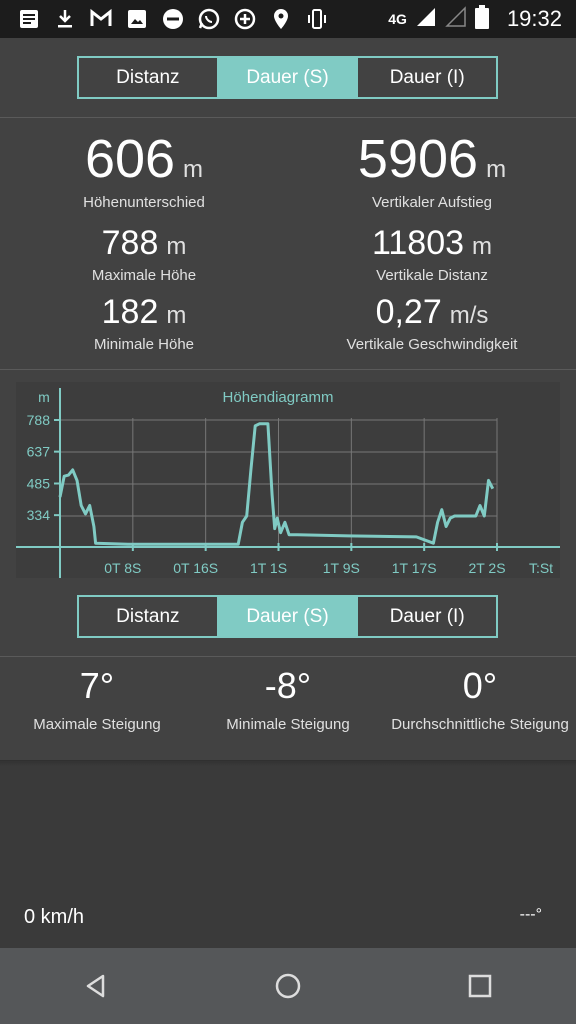  Describe the element at coordinates (288, 724) in the screenshot. I see `slope-label: Minimale Steigung` at that location.